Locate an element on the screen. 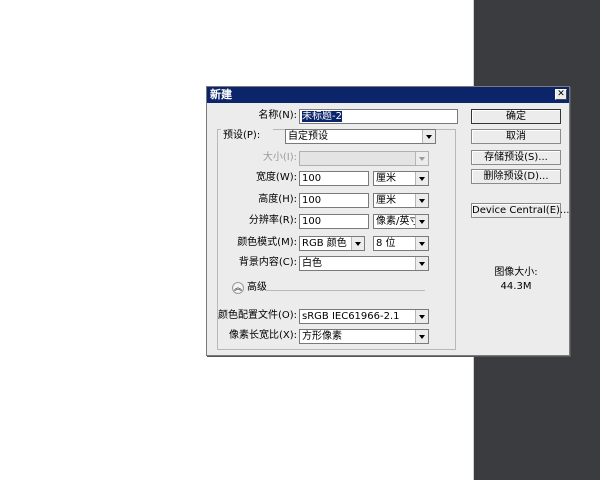  preset-select: 自定预设 is located at coordinates (360, 136).